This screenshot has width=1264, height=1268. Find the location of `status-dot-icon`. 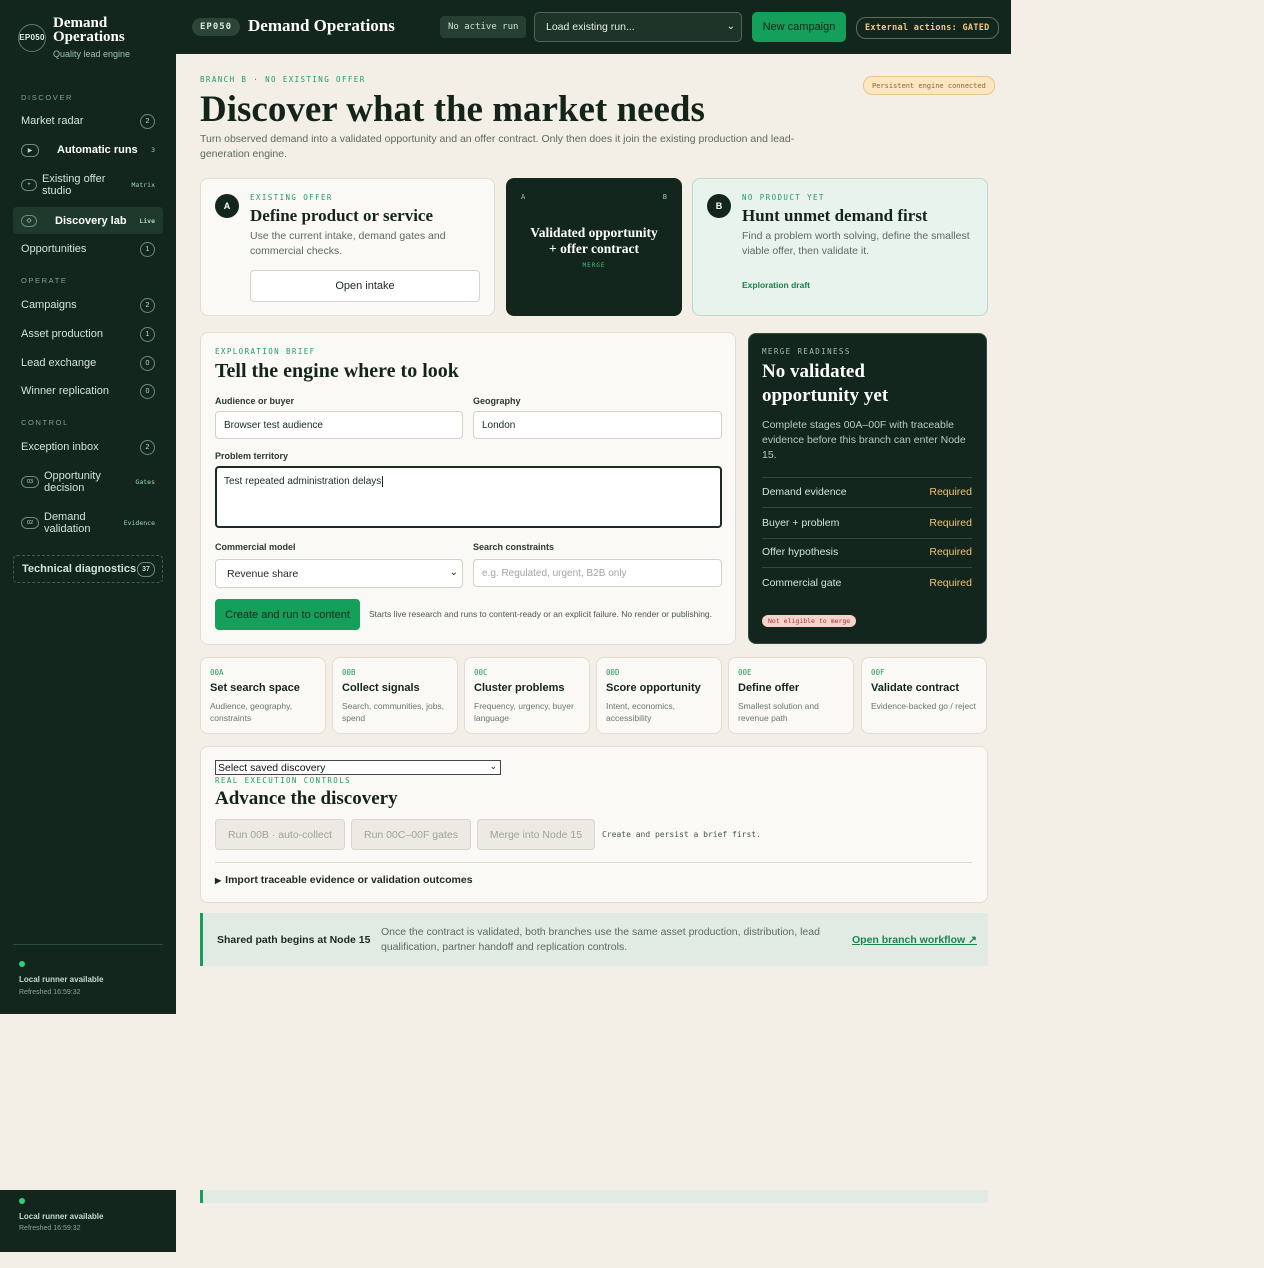

status-dot-icon is located at coordinates (22, 964).